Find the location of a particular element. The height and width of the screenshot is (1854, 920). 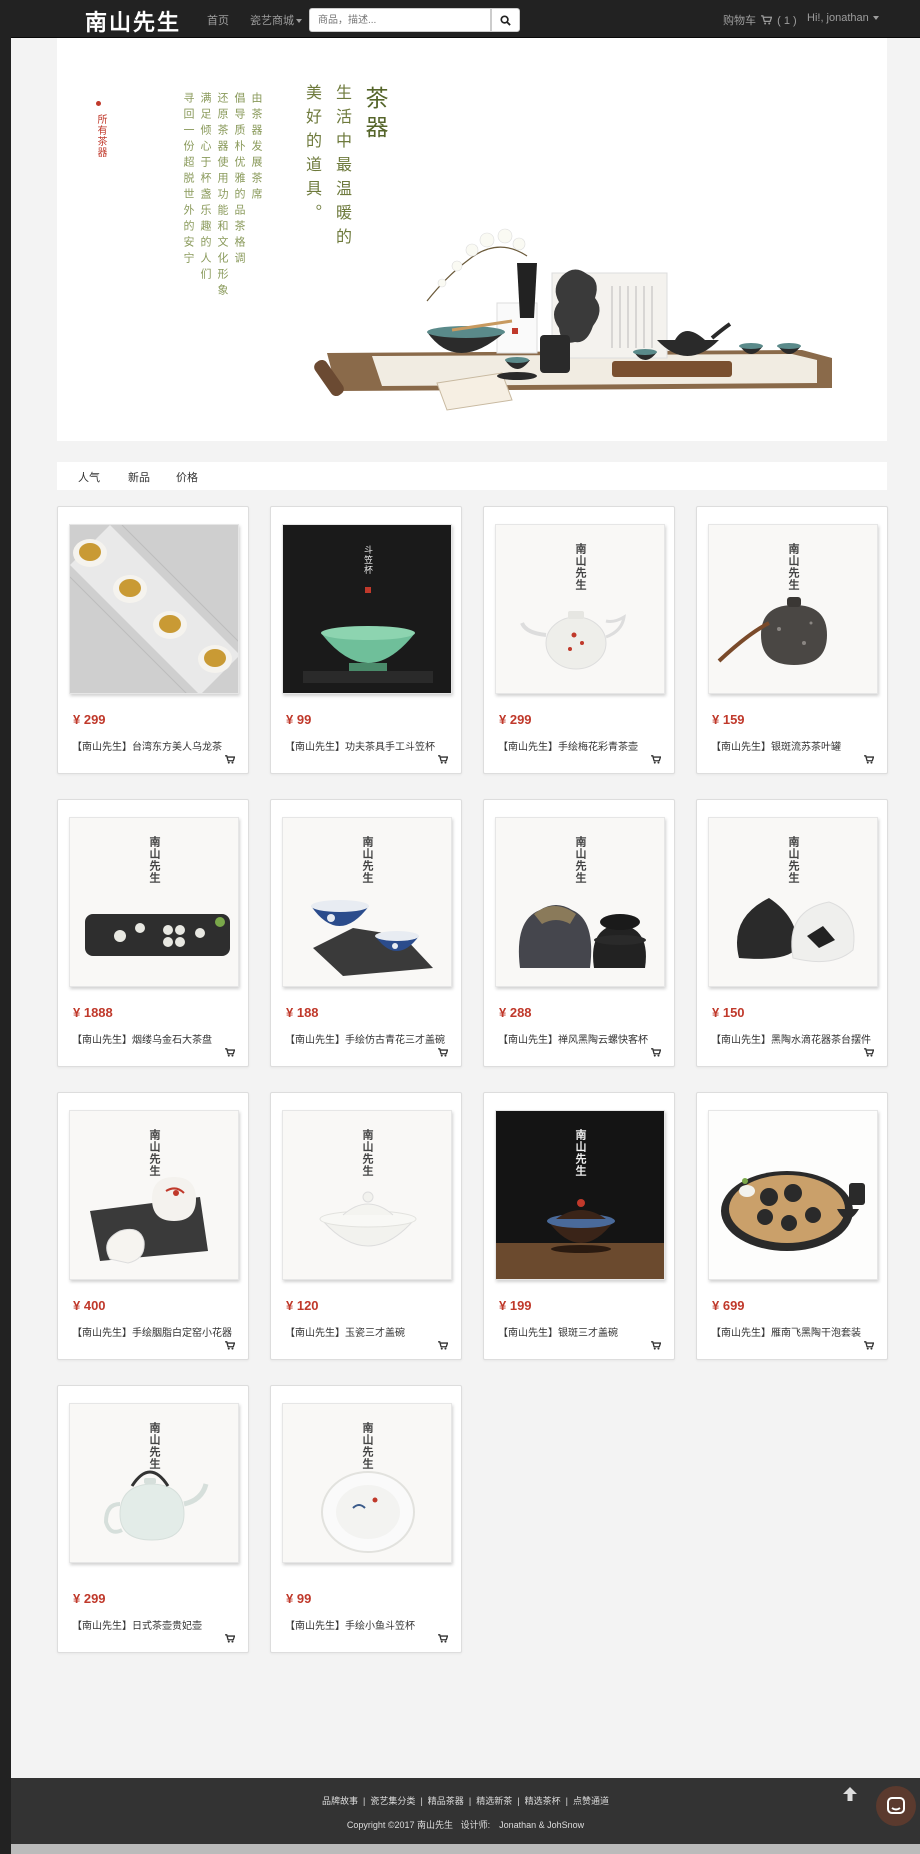

product-name: 【南山先生】手绘梅花彩青茶壶 is located at coordinates (583, 745).